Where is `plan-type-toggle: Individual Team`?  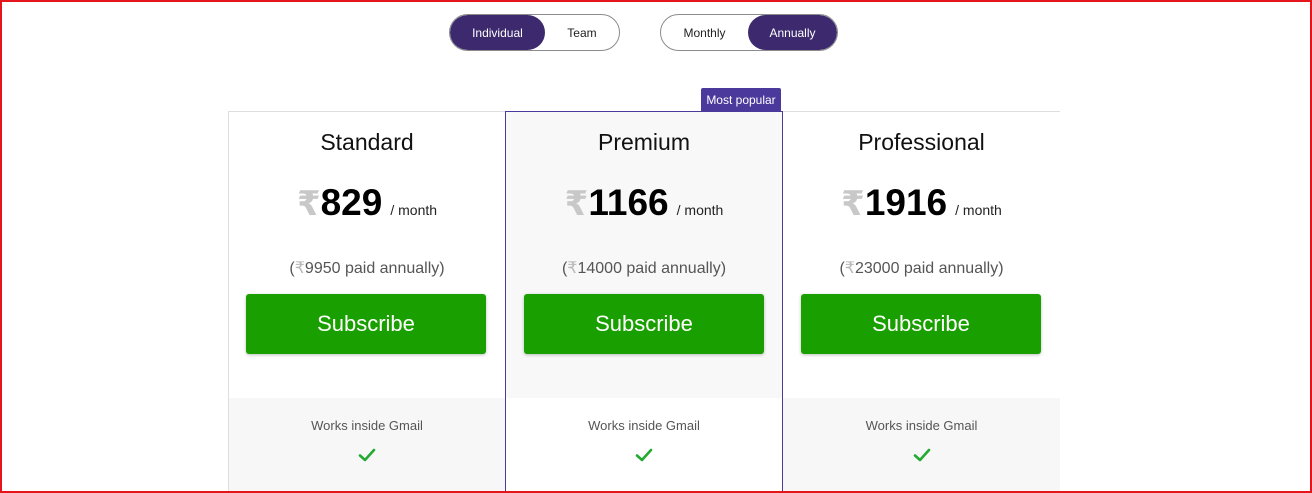 plan-type-toggle: Individual Team is located at coordinates (534, 32).